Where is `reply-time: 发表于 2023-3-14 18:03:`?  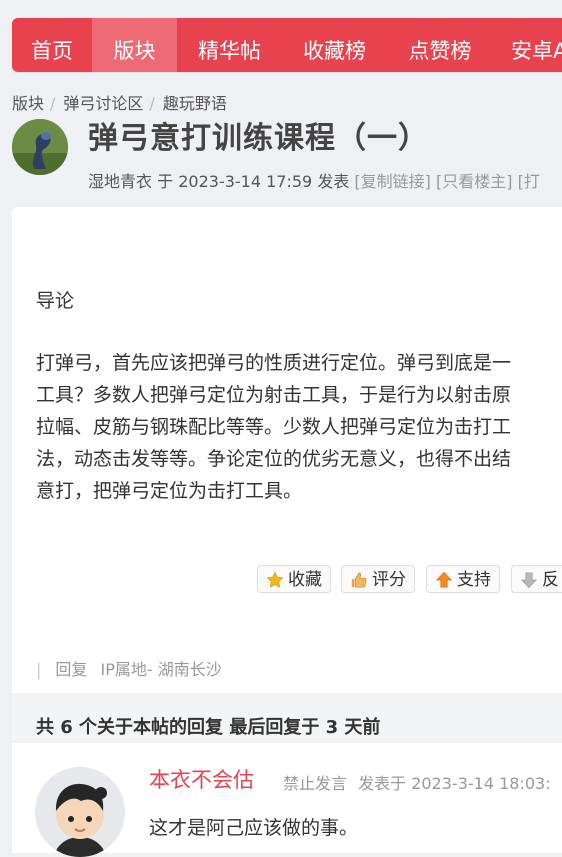
reply-time: 发表于 2023-3-14 18:03: is located at coordinates (454, 783).